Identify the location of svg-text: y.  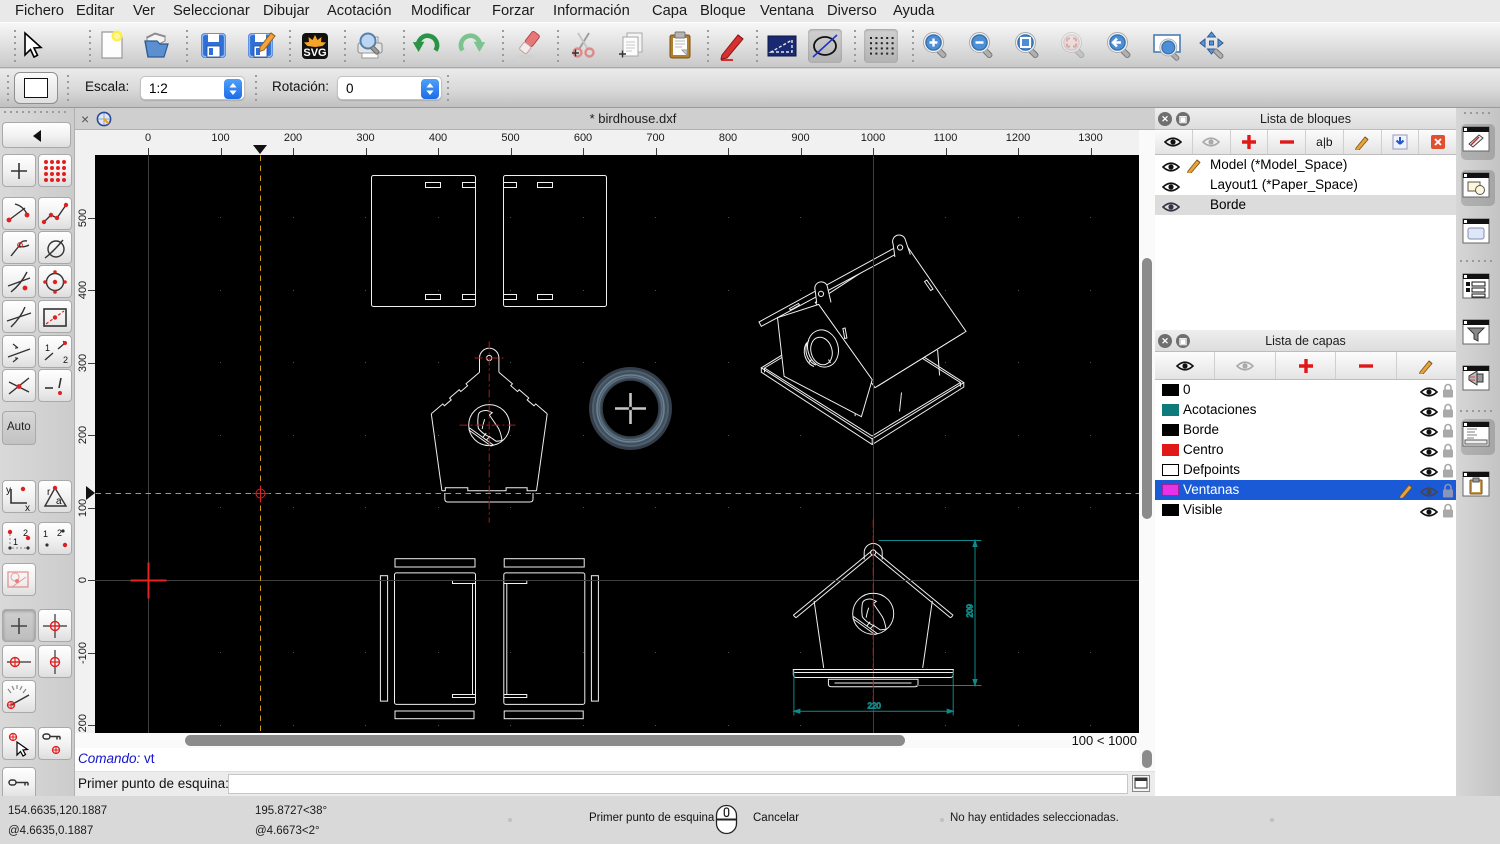
(8, 490).